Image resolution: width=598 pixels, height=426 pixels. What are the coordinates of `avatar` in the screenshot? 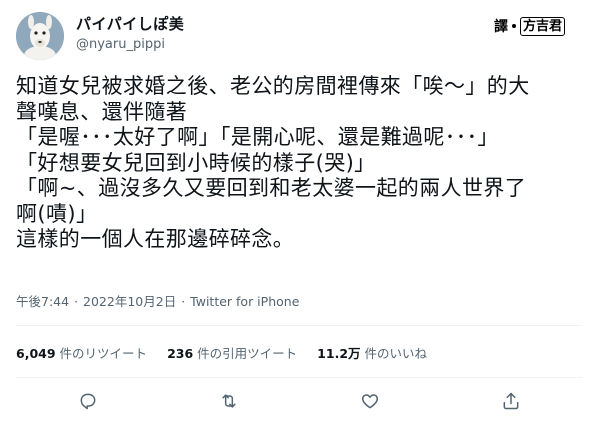 It's located at (40, 36).